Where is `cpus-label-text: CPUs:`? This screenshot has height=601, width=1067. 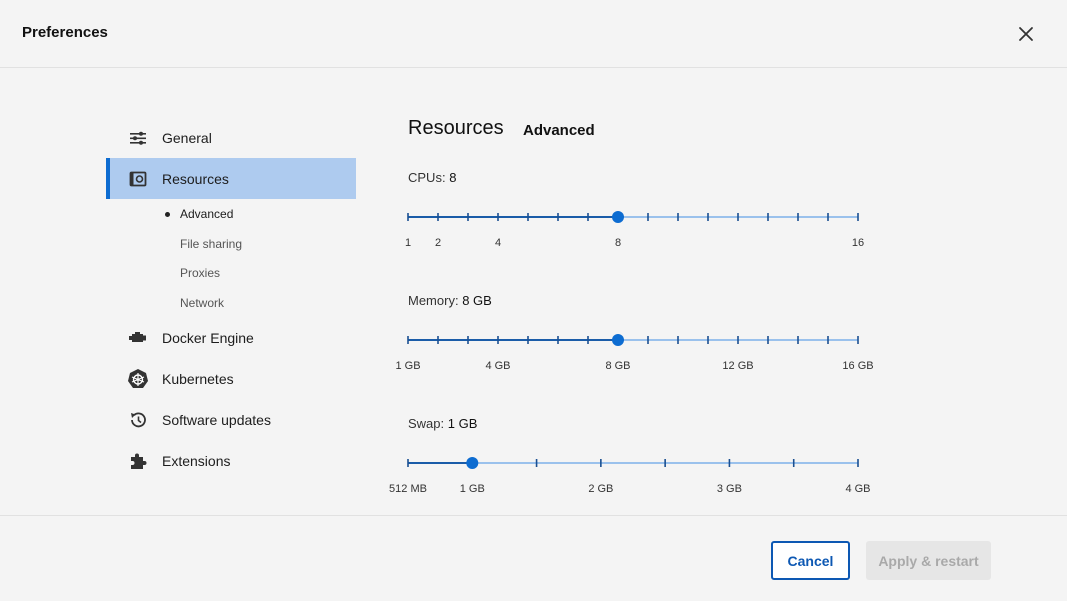
cpus-label-text: CPUs: is located at coordinates (427, 177).